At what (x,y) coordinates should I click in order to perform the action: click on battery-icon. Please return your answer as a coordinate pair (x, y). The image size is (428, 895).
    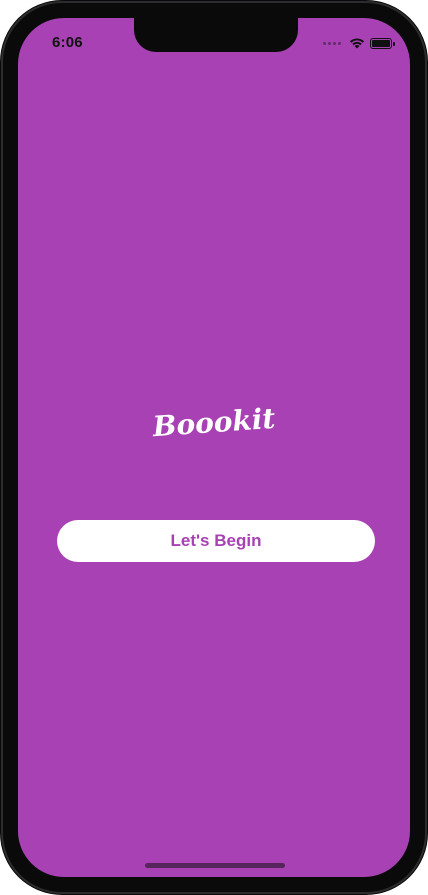
    Looking at the image, I should click on (382, 43).